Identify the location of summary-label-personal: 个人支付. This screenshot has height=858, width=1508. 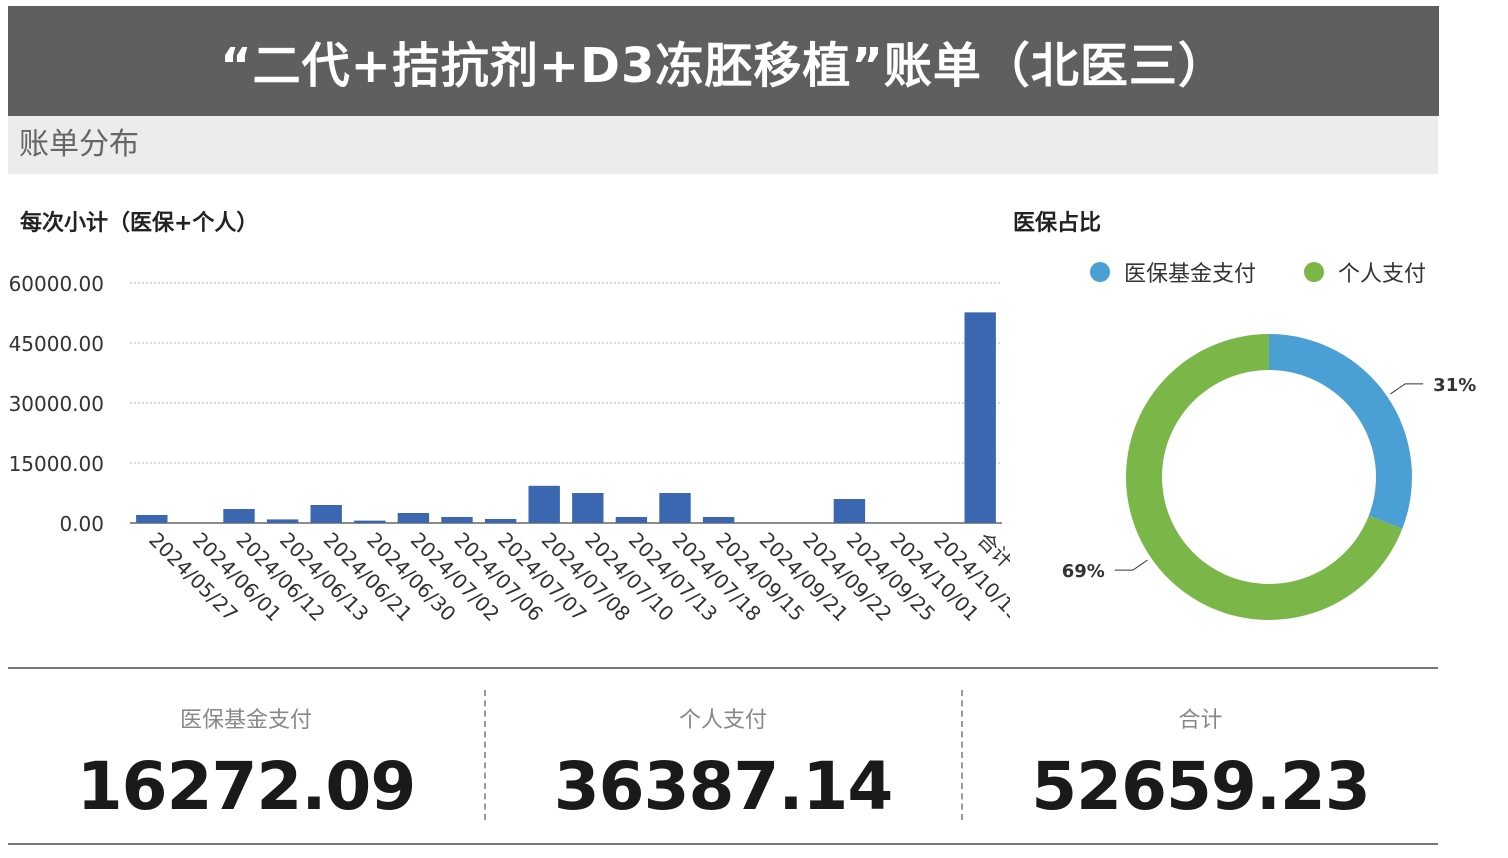
(722, 720).